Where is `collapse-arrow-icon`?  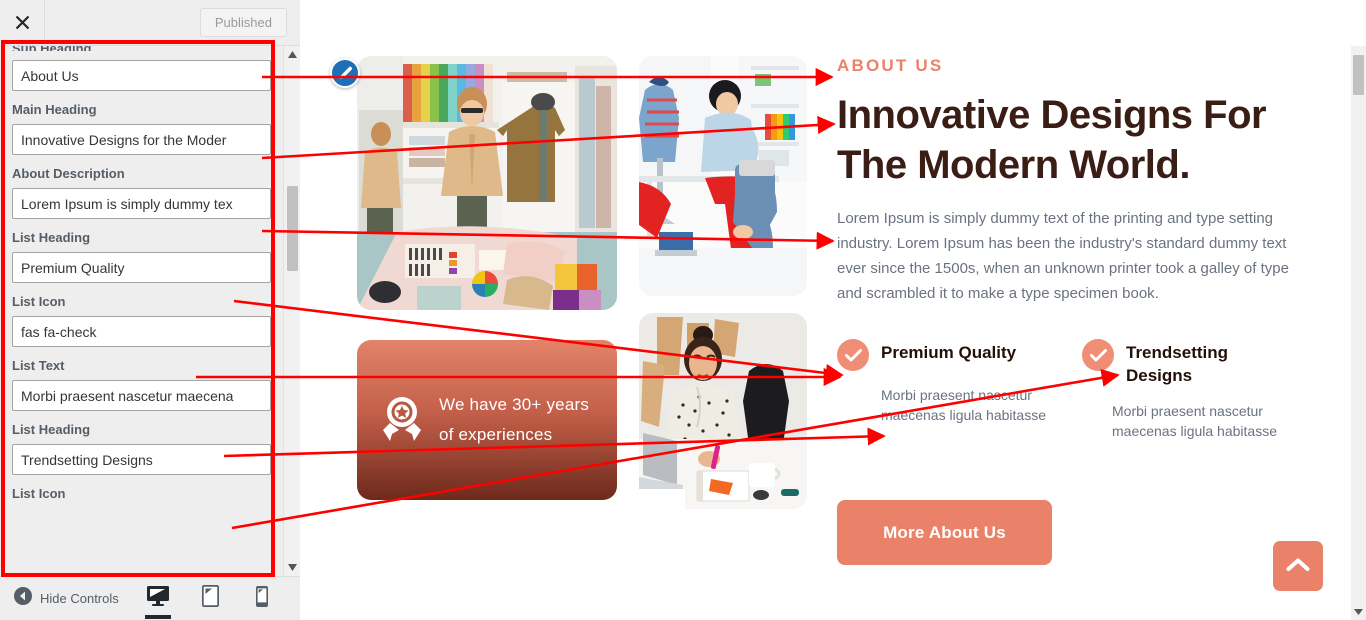
collapse-arrow-icon is located at coordinates (23, 598).